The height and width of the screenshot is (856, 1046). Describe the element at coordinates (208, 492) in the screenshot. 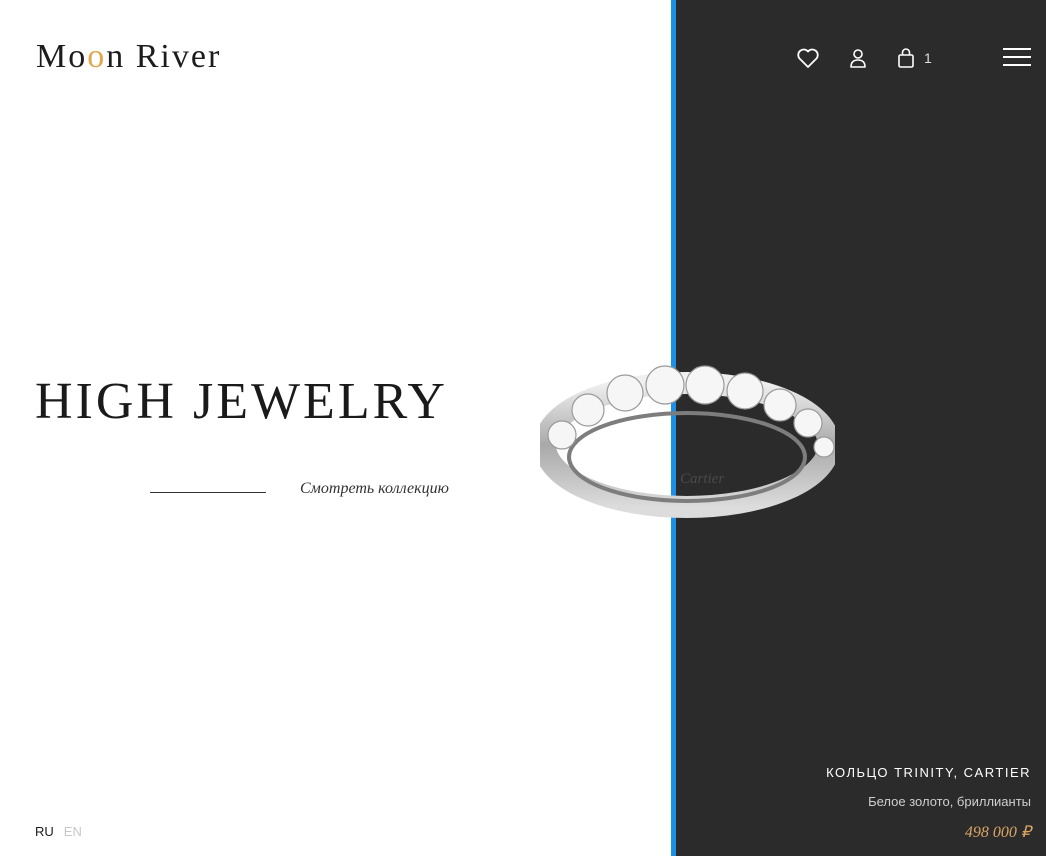

I see `cta-line` at that location.